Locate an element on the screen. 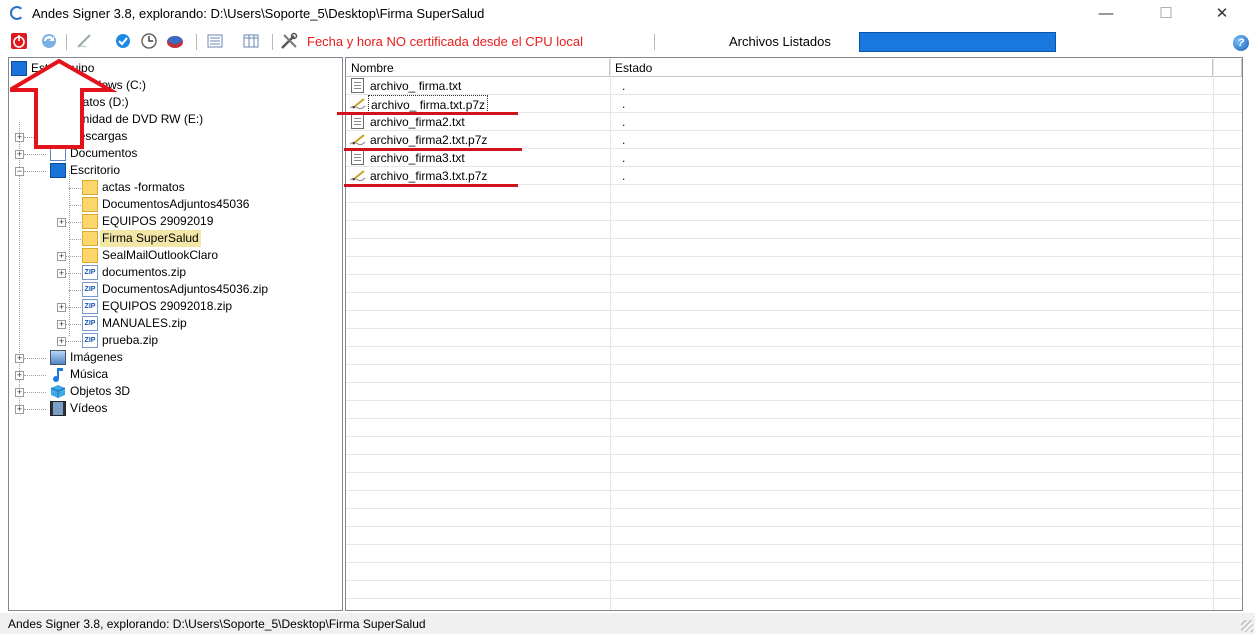 This screenshot has height=634, width=1255. red-arrow-annotation is located at coordinates (64, 103).